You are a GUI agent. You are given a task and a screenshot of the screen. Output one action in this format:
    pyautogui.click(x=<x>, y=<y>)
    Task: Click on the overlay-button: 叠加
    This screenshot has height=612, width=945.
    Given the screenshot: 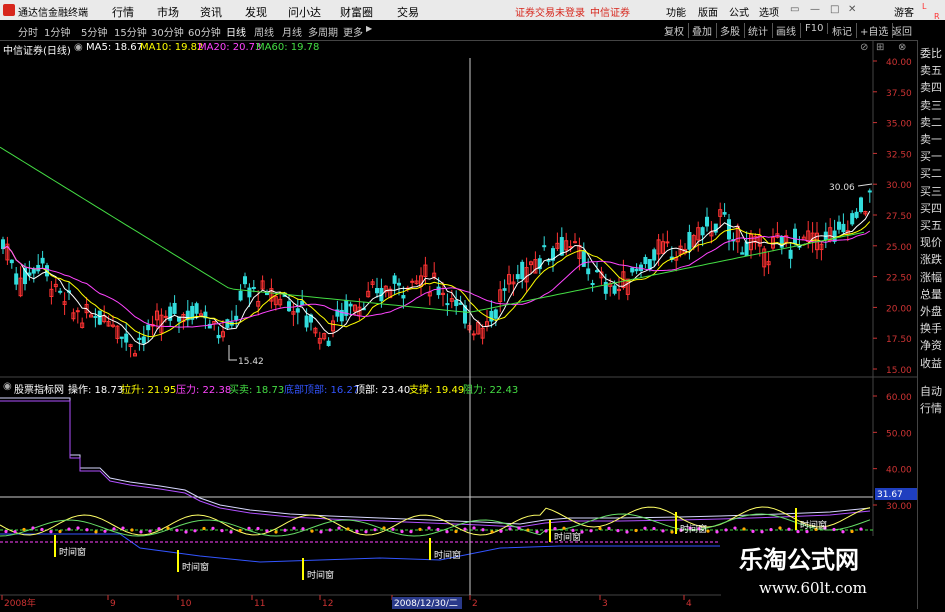 What is the action you would take?
    pyautogui.click(x=704, y=30)
    